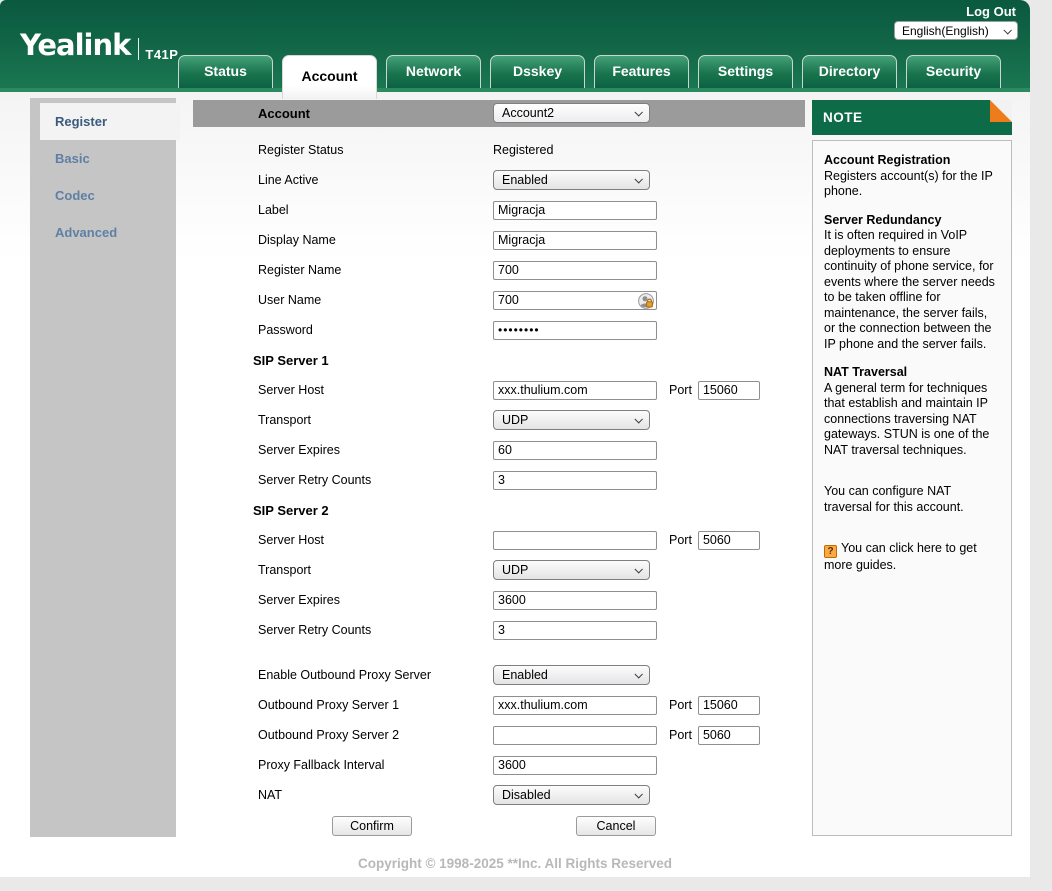 This screenshot has width=1052, height=891. I want to click on transport-label: Transport, so click(285, 420).